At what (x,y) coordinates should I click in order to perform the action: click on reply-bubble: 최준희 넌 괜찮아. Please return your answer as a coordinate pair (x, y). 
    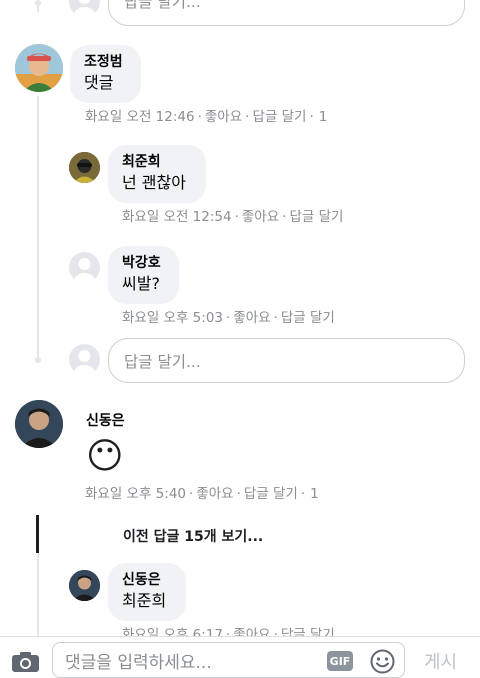
    Looking at the image, I should click on (157, 174).